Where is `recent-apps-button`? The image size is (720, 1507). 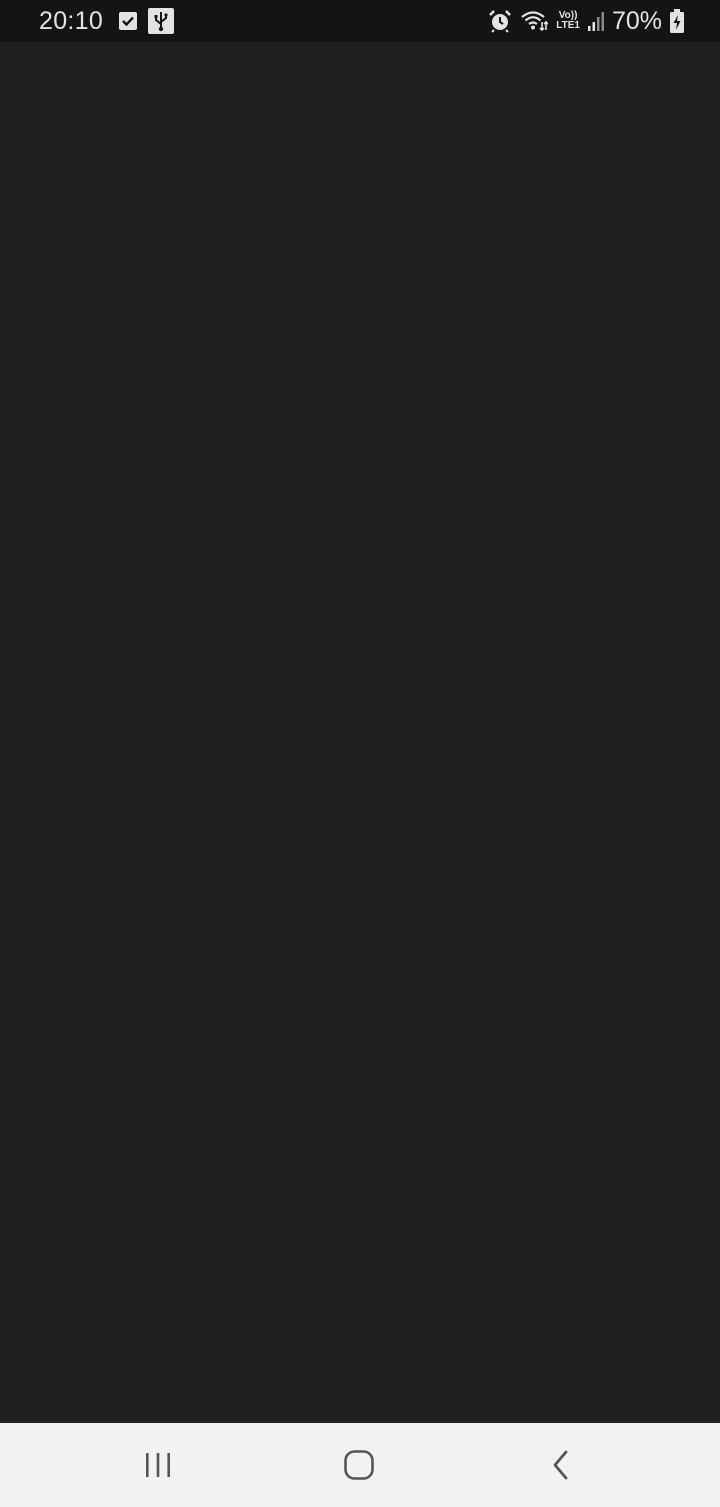 recent-apps-button is located at coordinates (158, 1465).